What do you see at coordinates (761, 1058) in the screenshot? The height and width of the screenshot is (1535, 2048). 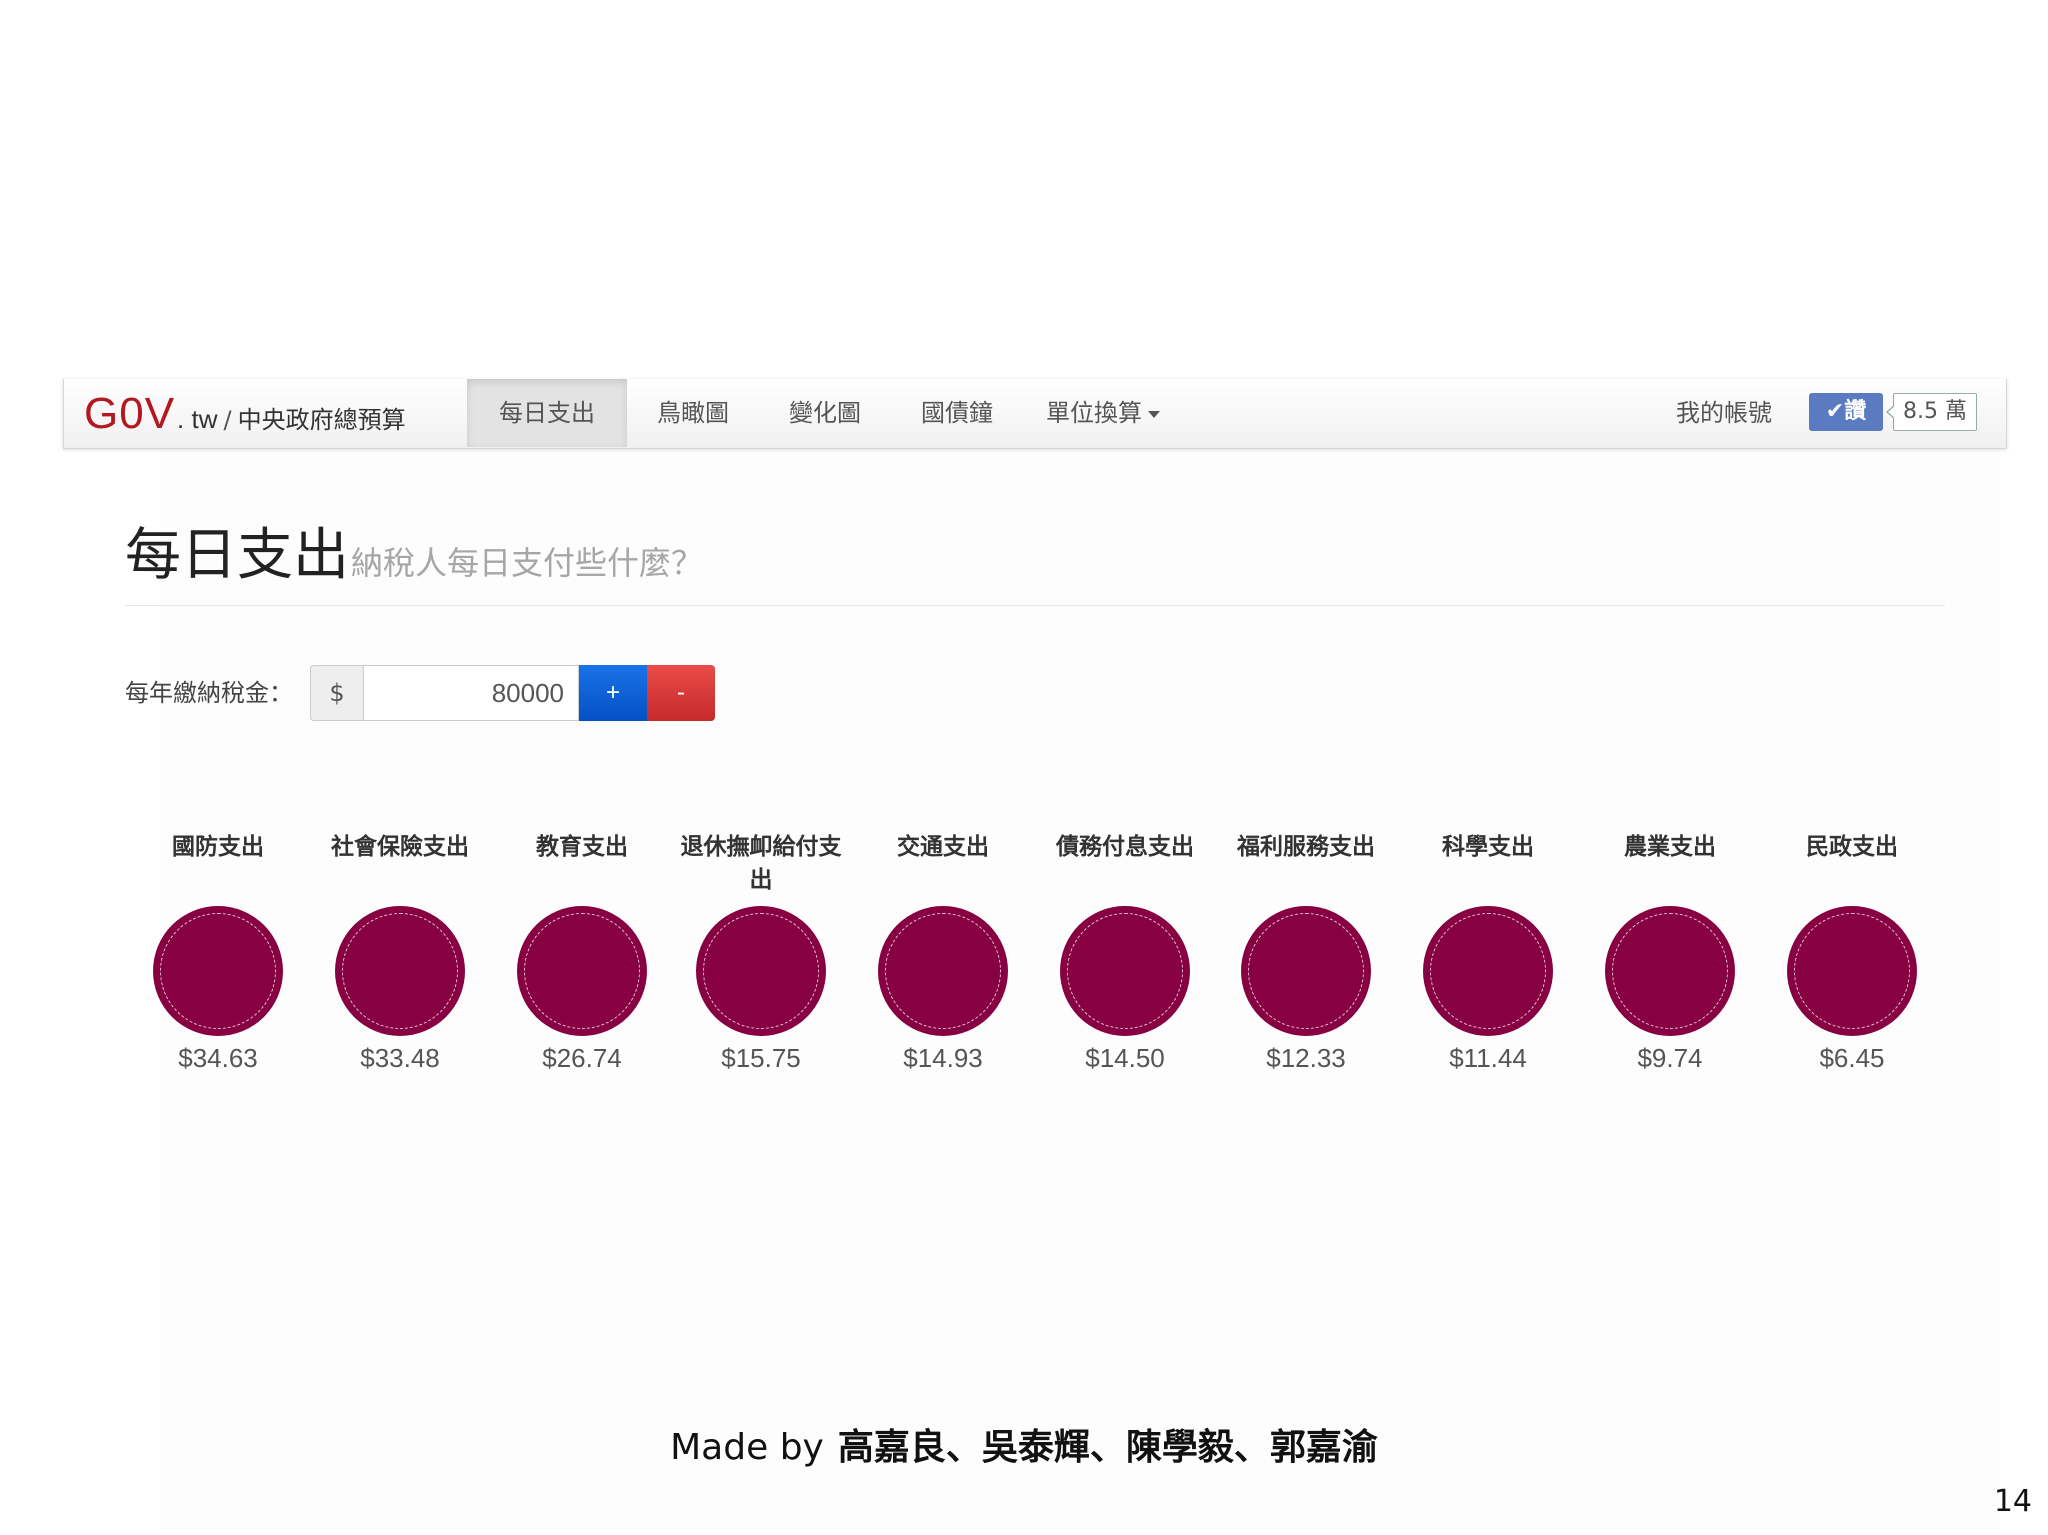 I see `category-value: $15.75` at bounding box center [761, 1058].